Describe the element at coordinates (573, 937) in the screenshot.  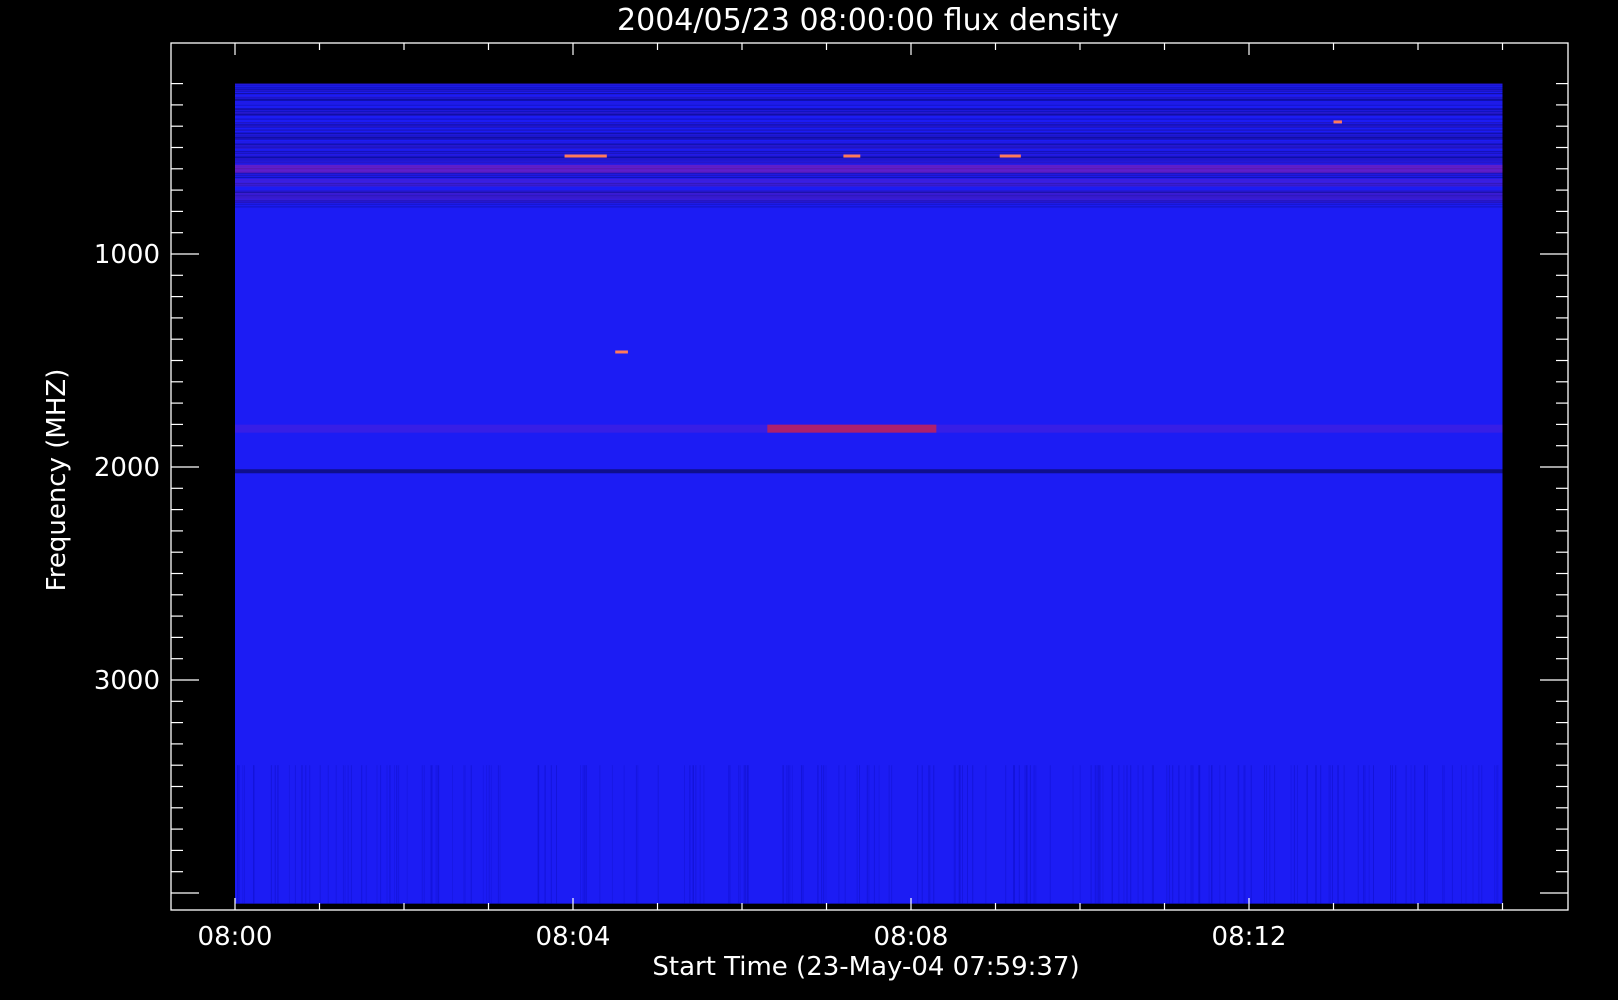
I see `x-tick-label: 08:04` at that location.